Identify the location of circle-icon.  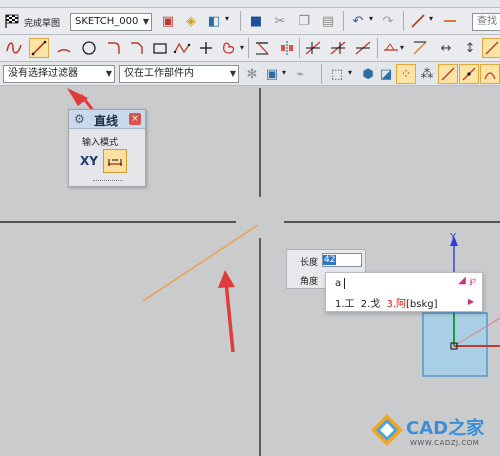
(89, 48).